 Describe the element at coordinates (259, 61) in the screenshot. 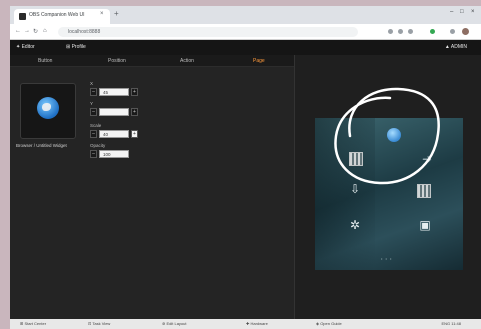

I see `tab-page: Page` at that location.